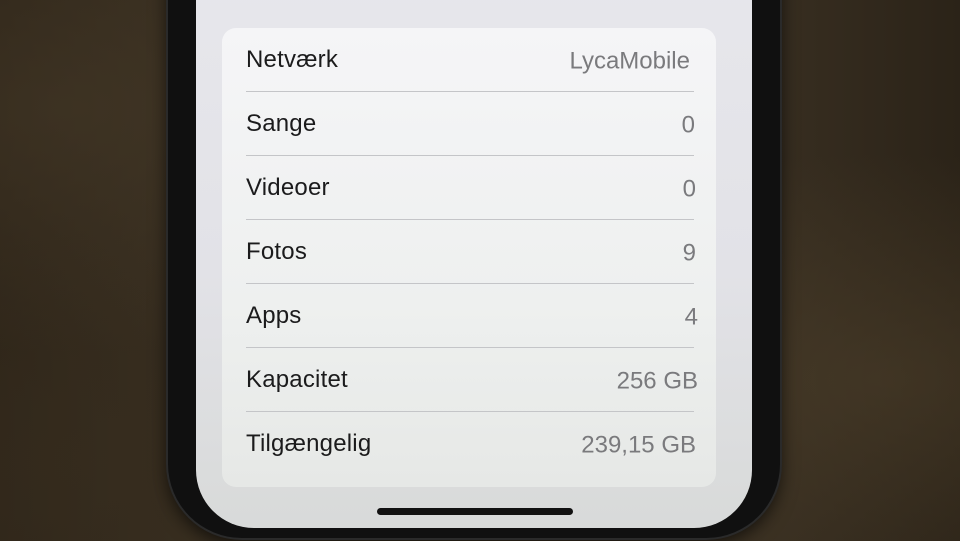 The image size is (960, 541). I want to click on row-capacity: Kapacitet 256 GB, so click(472, 380).